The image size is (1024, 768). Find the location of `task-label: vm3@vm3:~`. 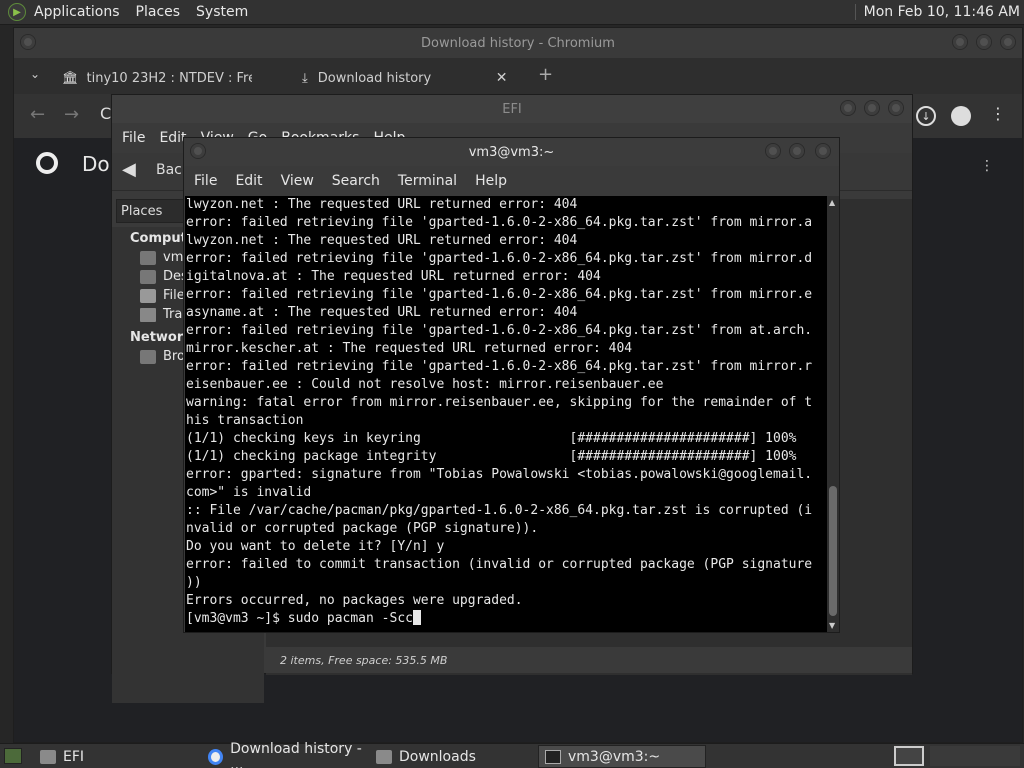

task-label: vm3@vm3:~ is located at coordinates (614, 756).